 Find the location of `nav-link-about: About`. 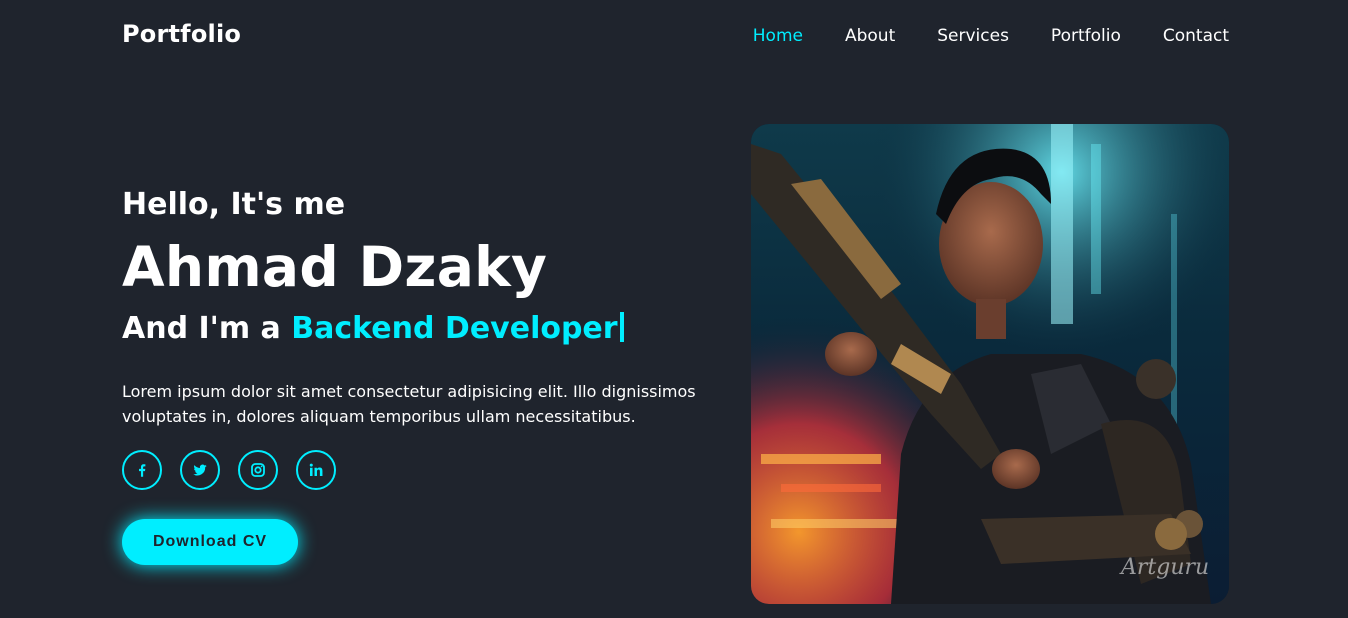

nav-link-about: About is located at coordinates (870, 36).